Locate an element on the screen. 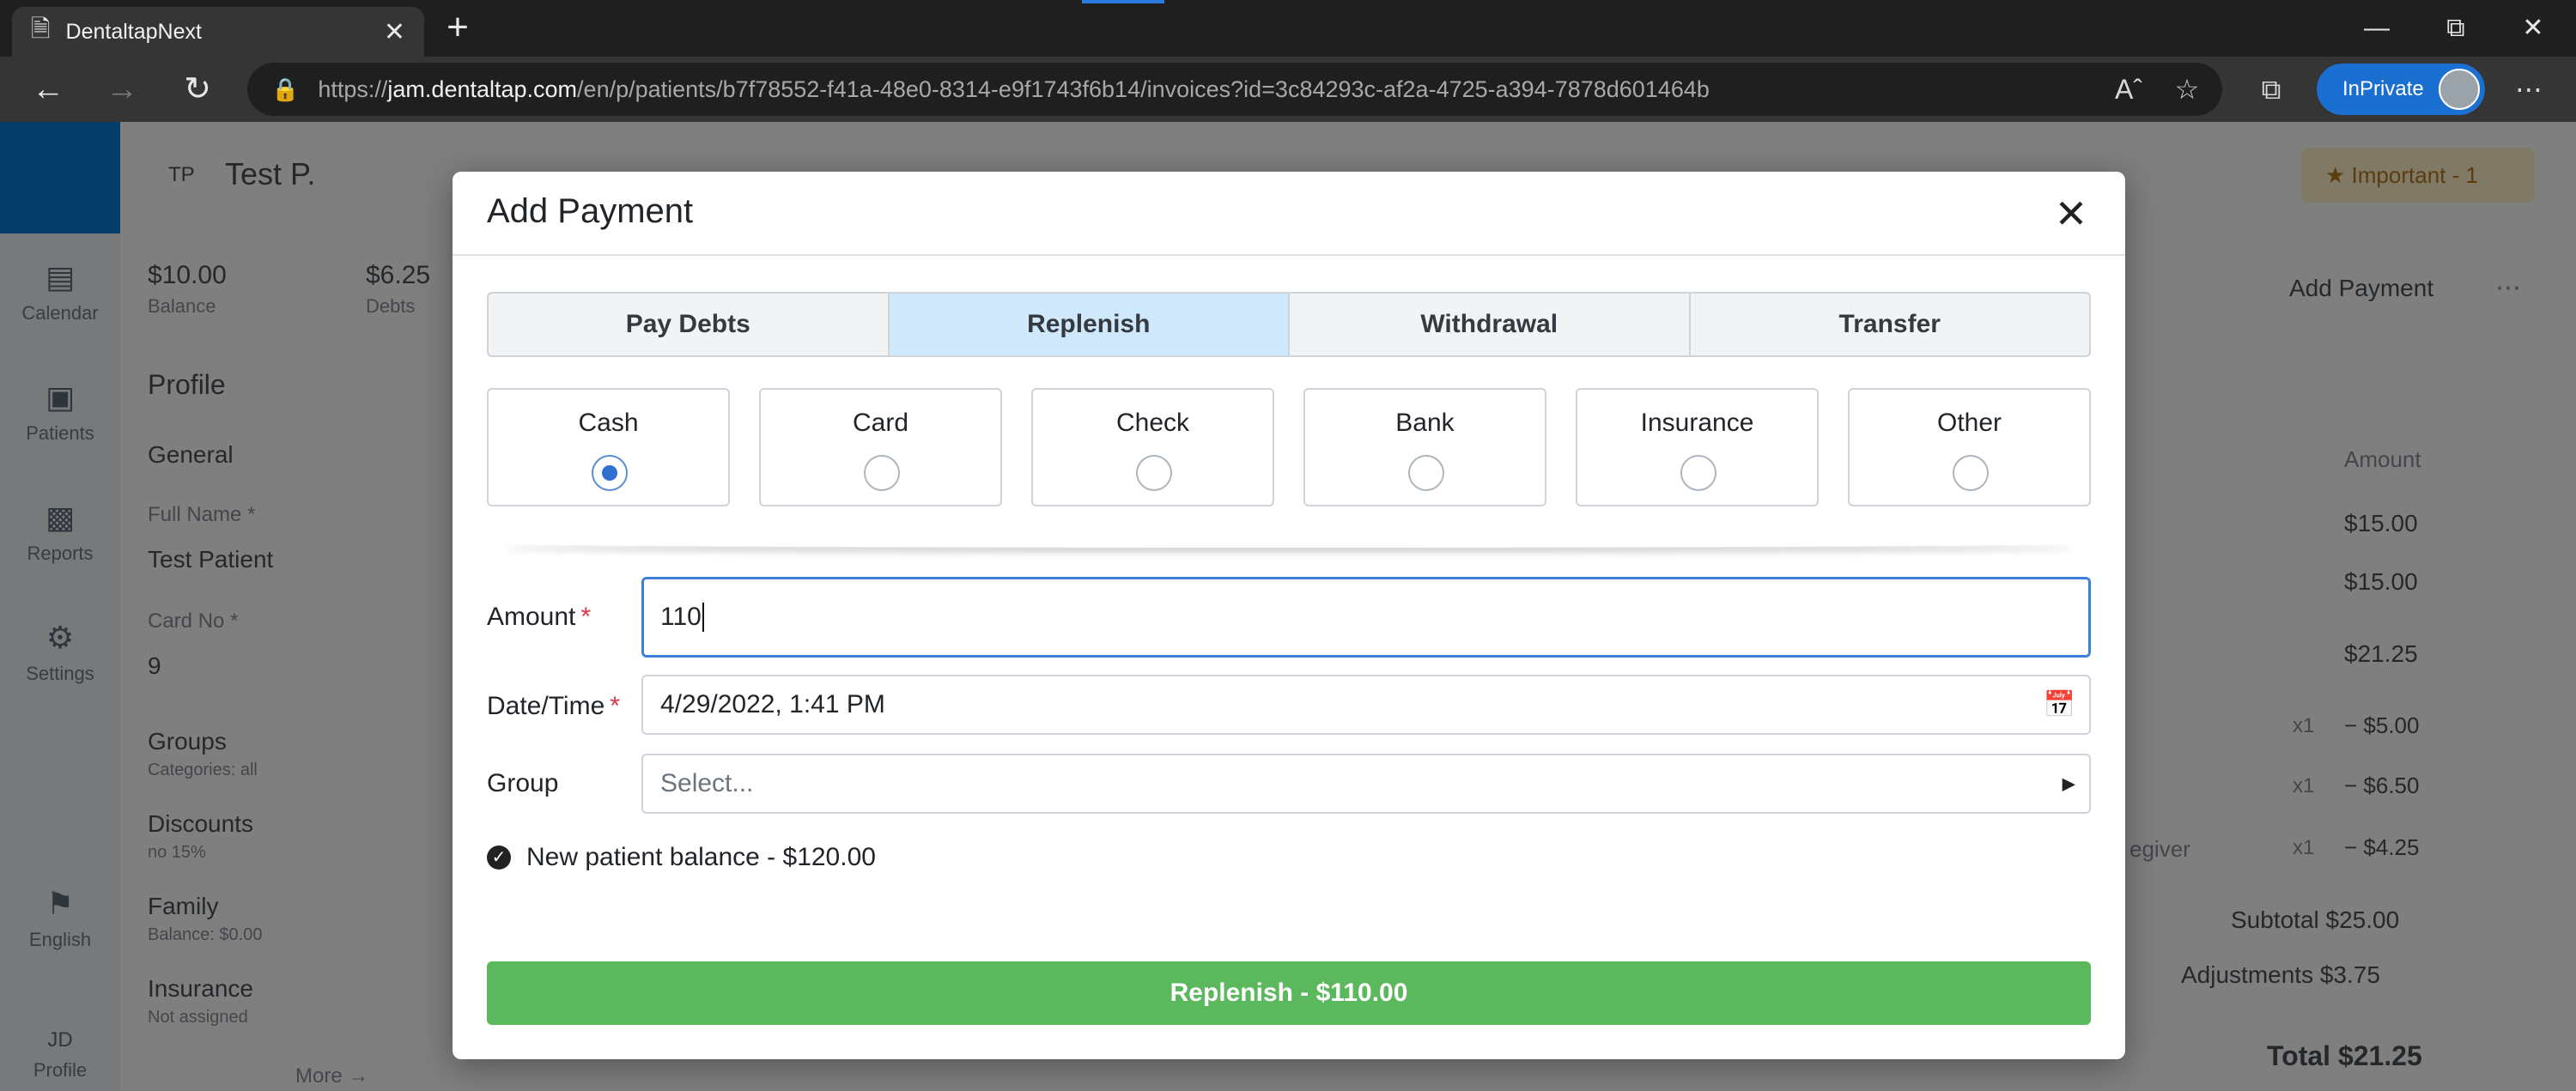 The image size is (2576, 1091). method-bank: Bank is located at coordinates (1425, 447).